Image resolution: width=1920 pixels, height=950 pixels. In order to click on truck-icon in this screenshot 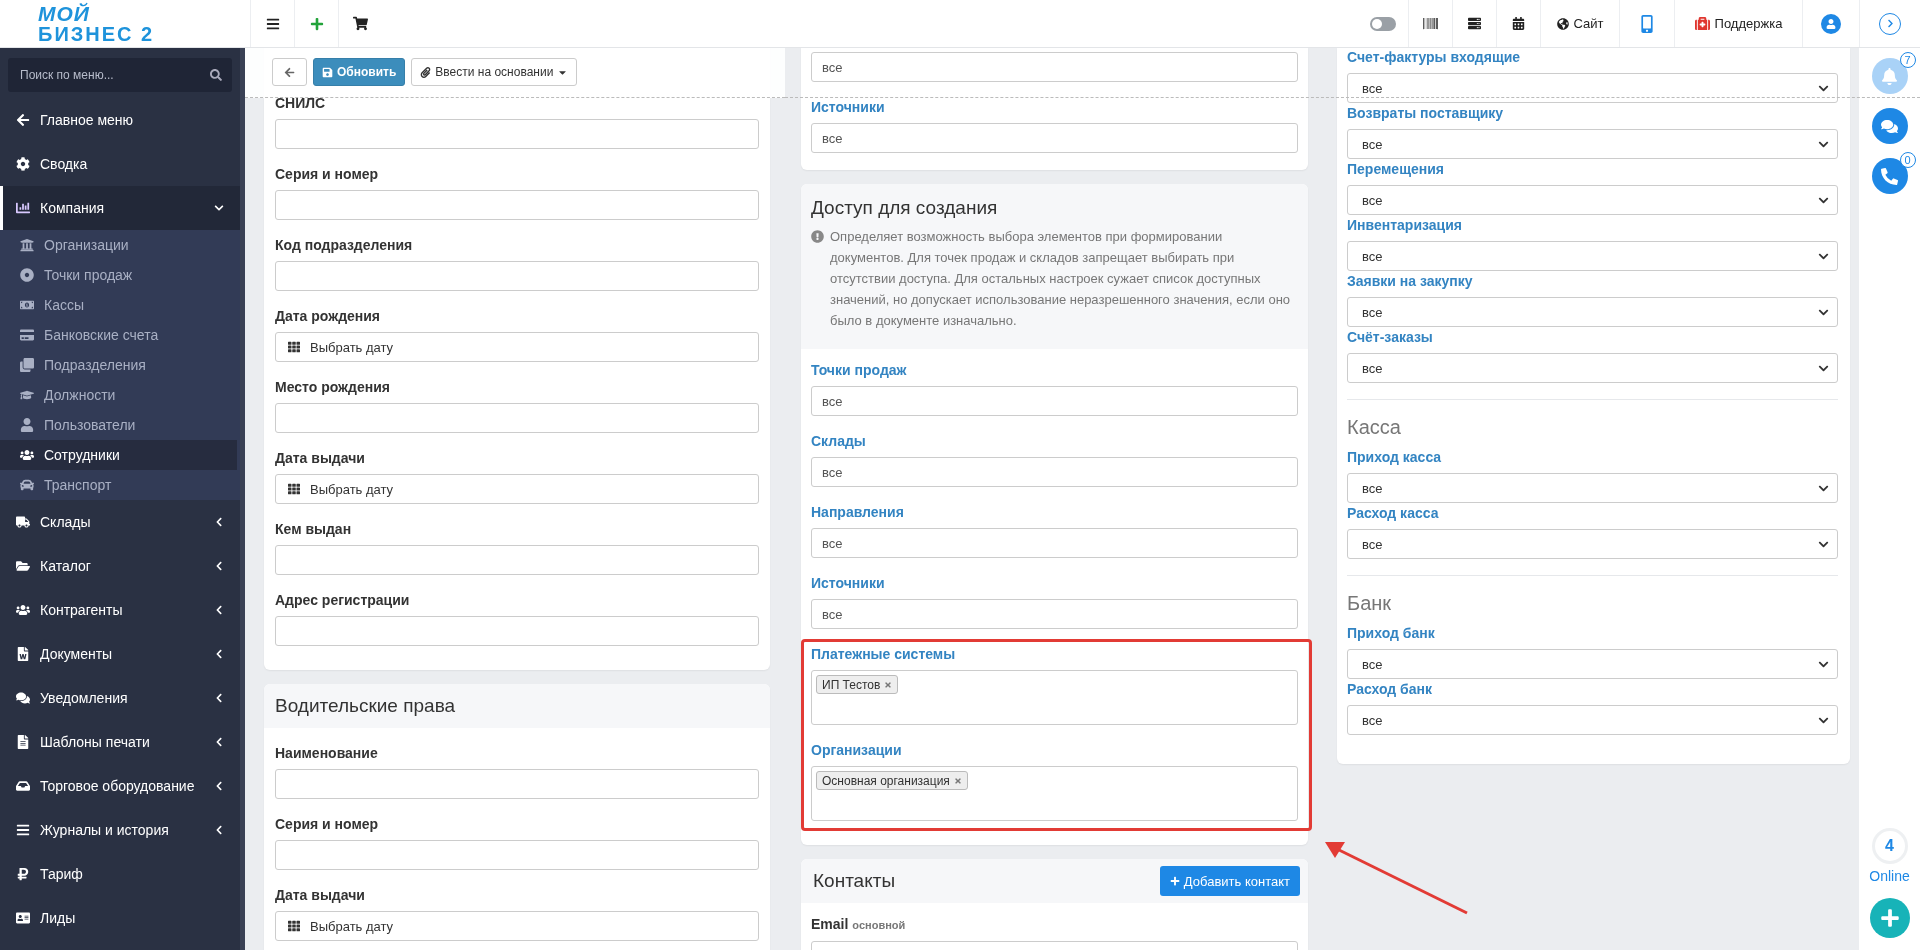, I will do `click(23, 522)`.